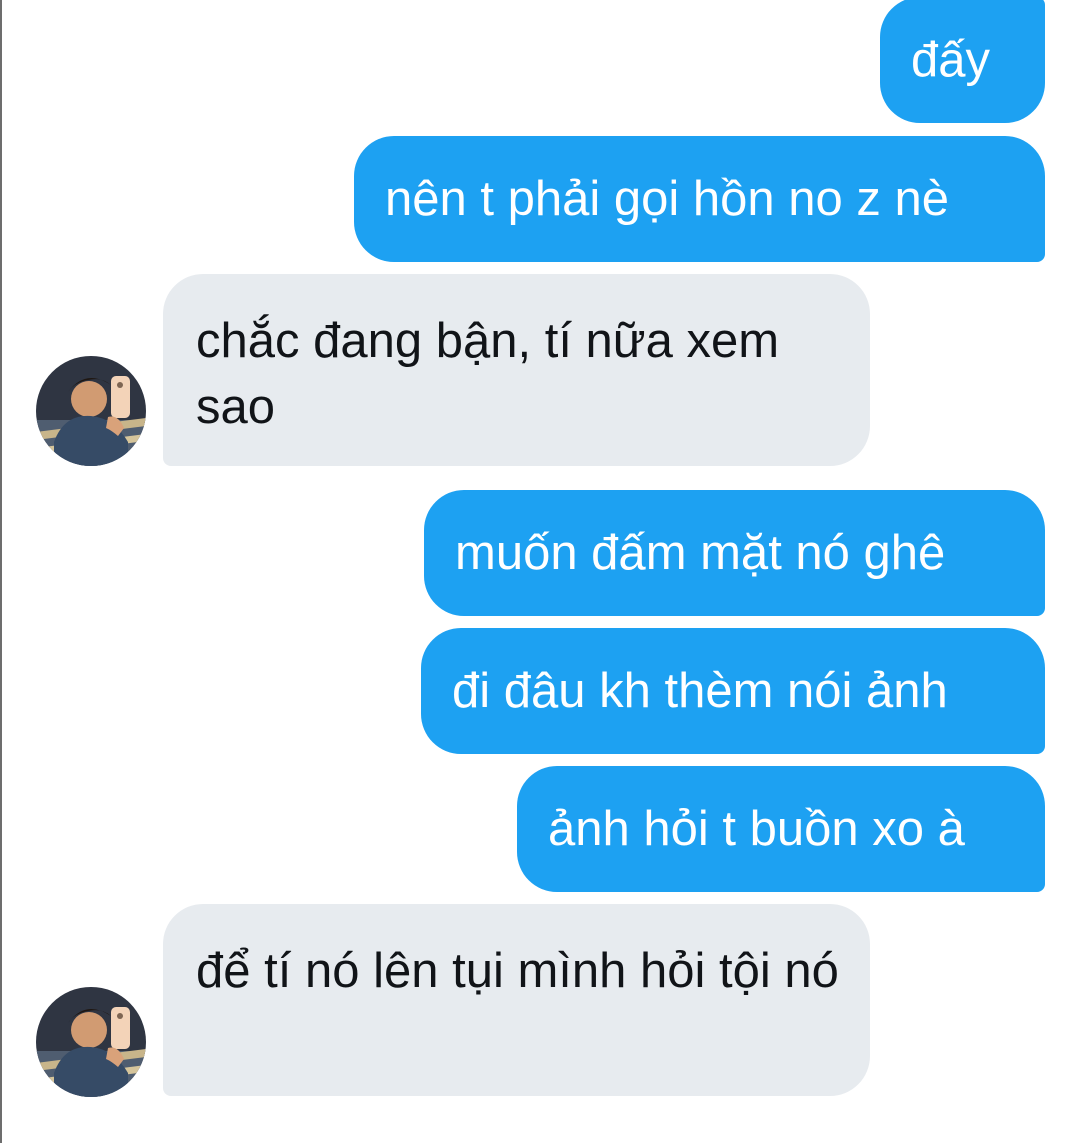 The width and height of the screenshot is (1080, 1143). What do you see at coordinates (756, 829) in the screenshot?
I see `message-text: ảnh hỏi t buồn xo à` at bounding box center [756, 829].